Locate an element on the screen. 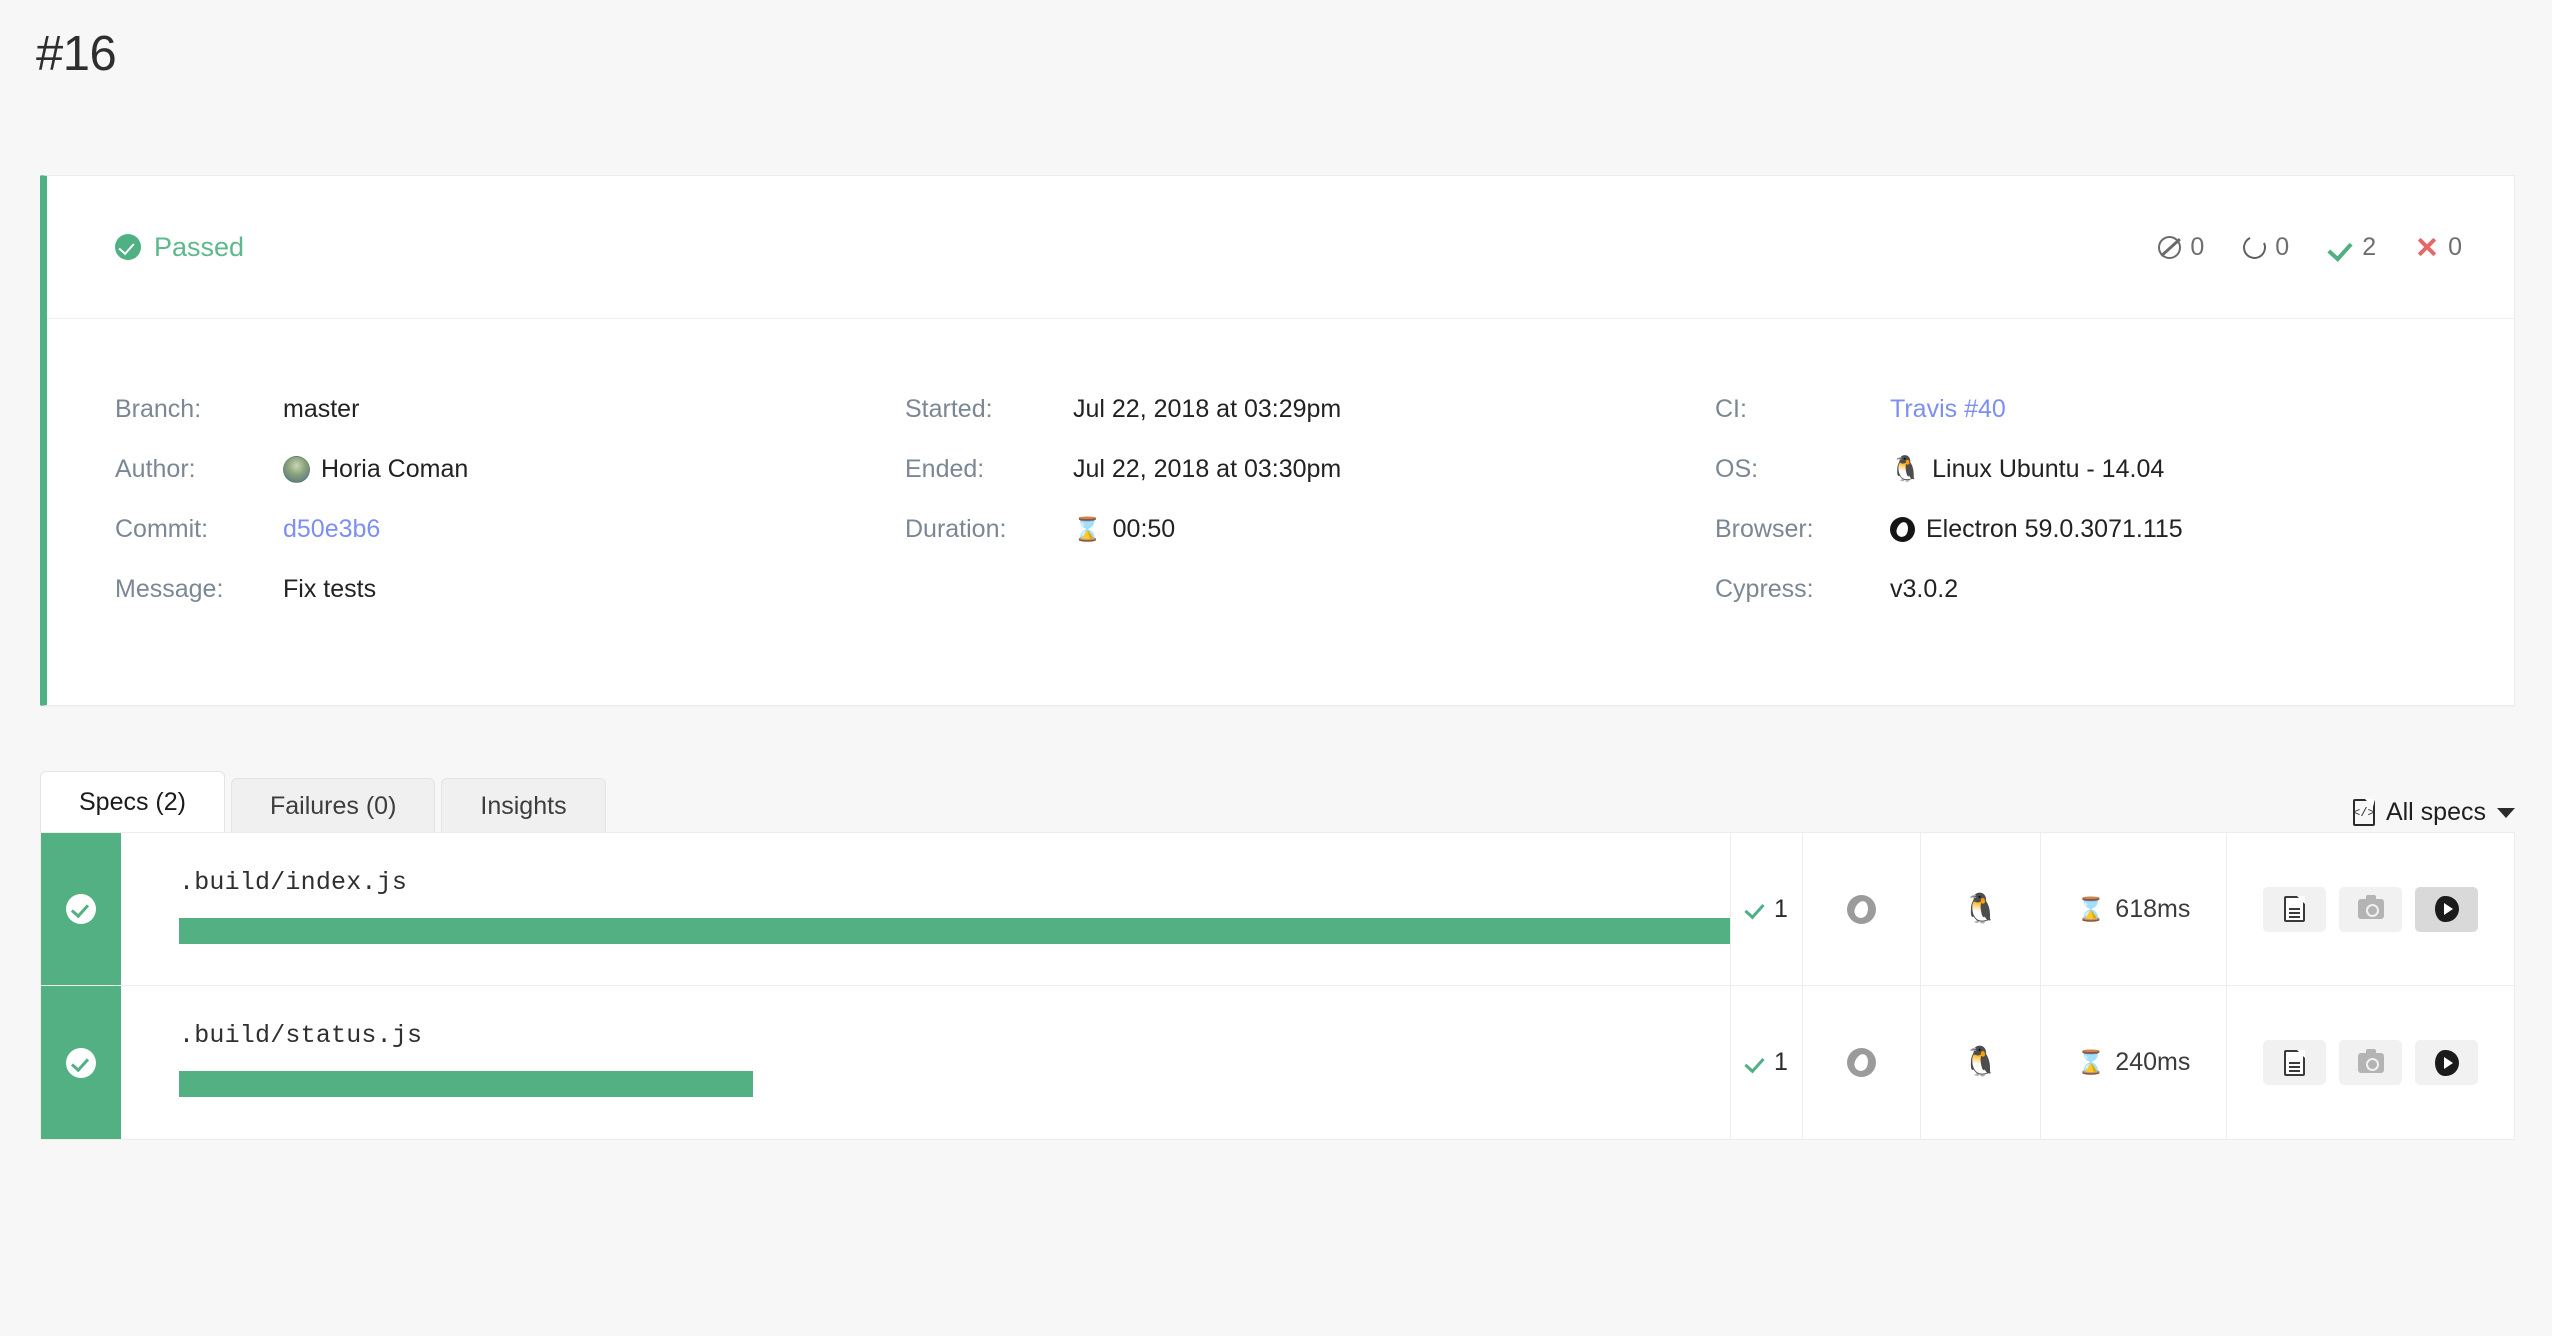  metadata-label-author: Author: is located at coordinates (155, 468).